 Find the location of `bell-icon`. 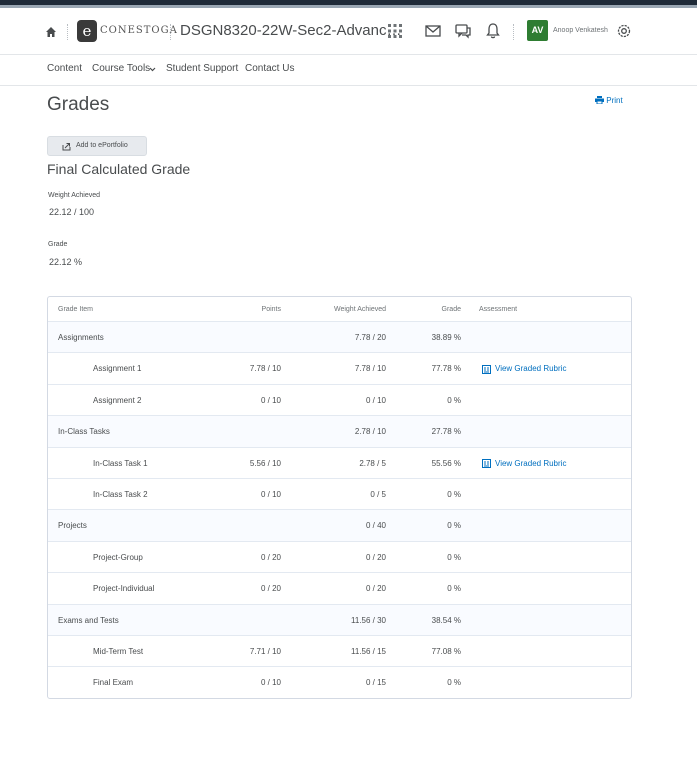

bell-icon is located at coordinates (493, 31).